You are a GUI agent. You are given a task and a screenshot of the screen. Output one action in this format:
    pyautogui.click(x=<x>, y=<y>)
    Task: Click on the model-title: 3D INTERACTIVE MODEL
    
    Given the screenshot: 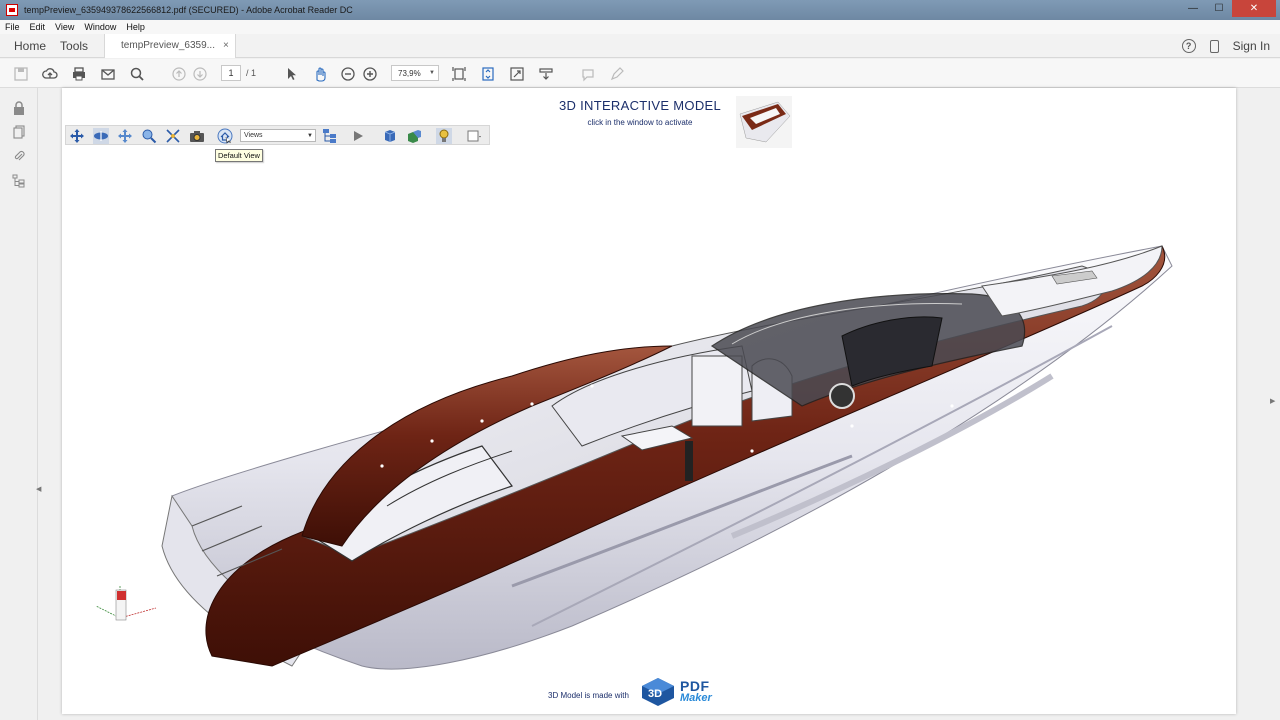 What is the action you would take?
    pyautogui.click(x=640, y=105)
    